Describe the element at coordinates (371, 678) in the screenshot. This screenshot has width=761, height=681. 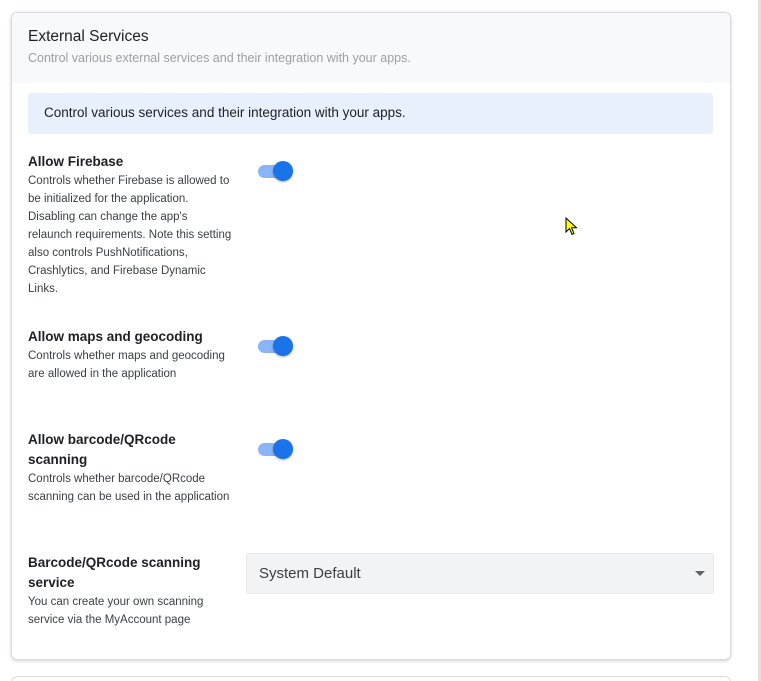
I see `next-card` at that location.